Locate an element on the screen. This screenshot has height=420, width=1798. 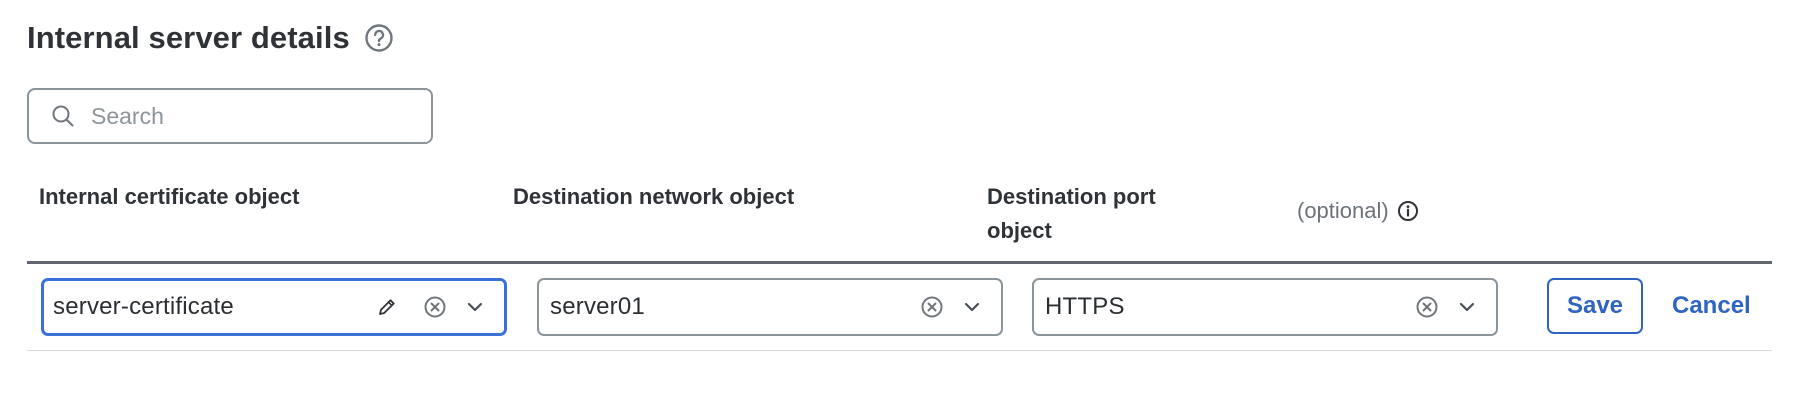
network-value: server01 is located at coordinates (597, 306).